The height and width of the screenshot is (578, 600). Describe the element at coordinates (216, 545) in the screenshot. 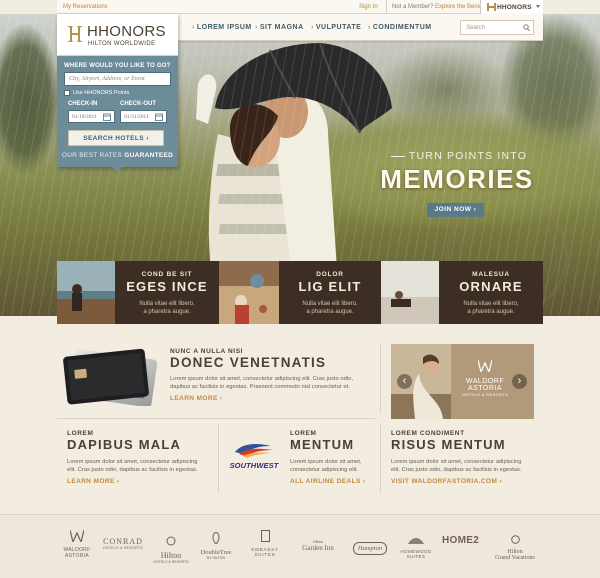

I see `brand-logo-doubletree: DoubleTree BY HILTON` at that location.